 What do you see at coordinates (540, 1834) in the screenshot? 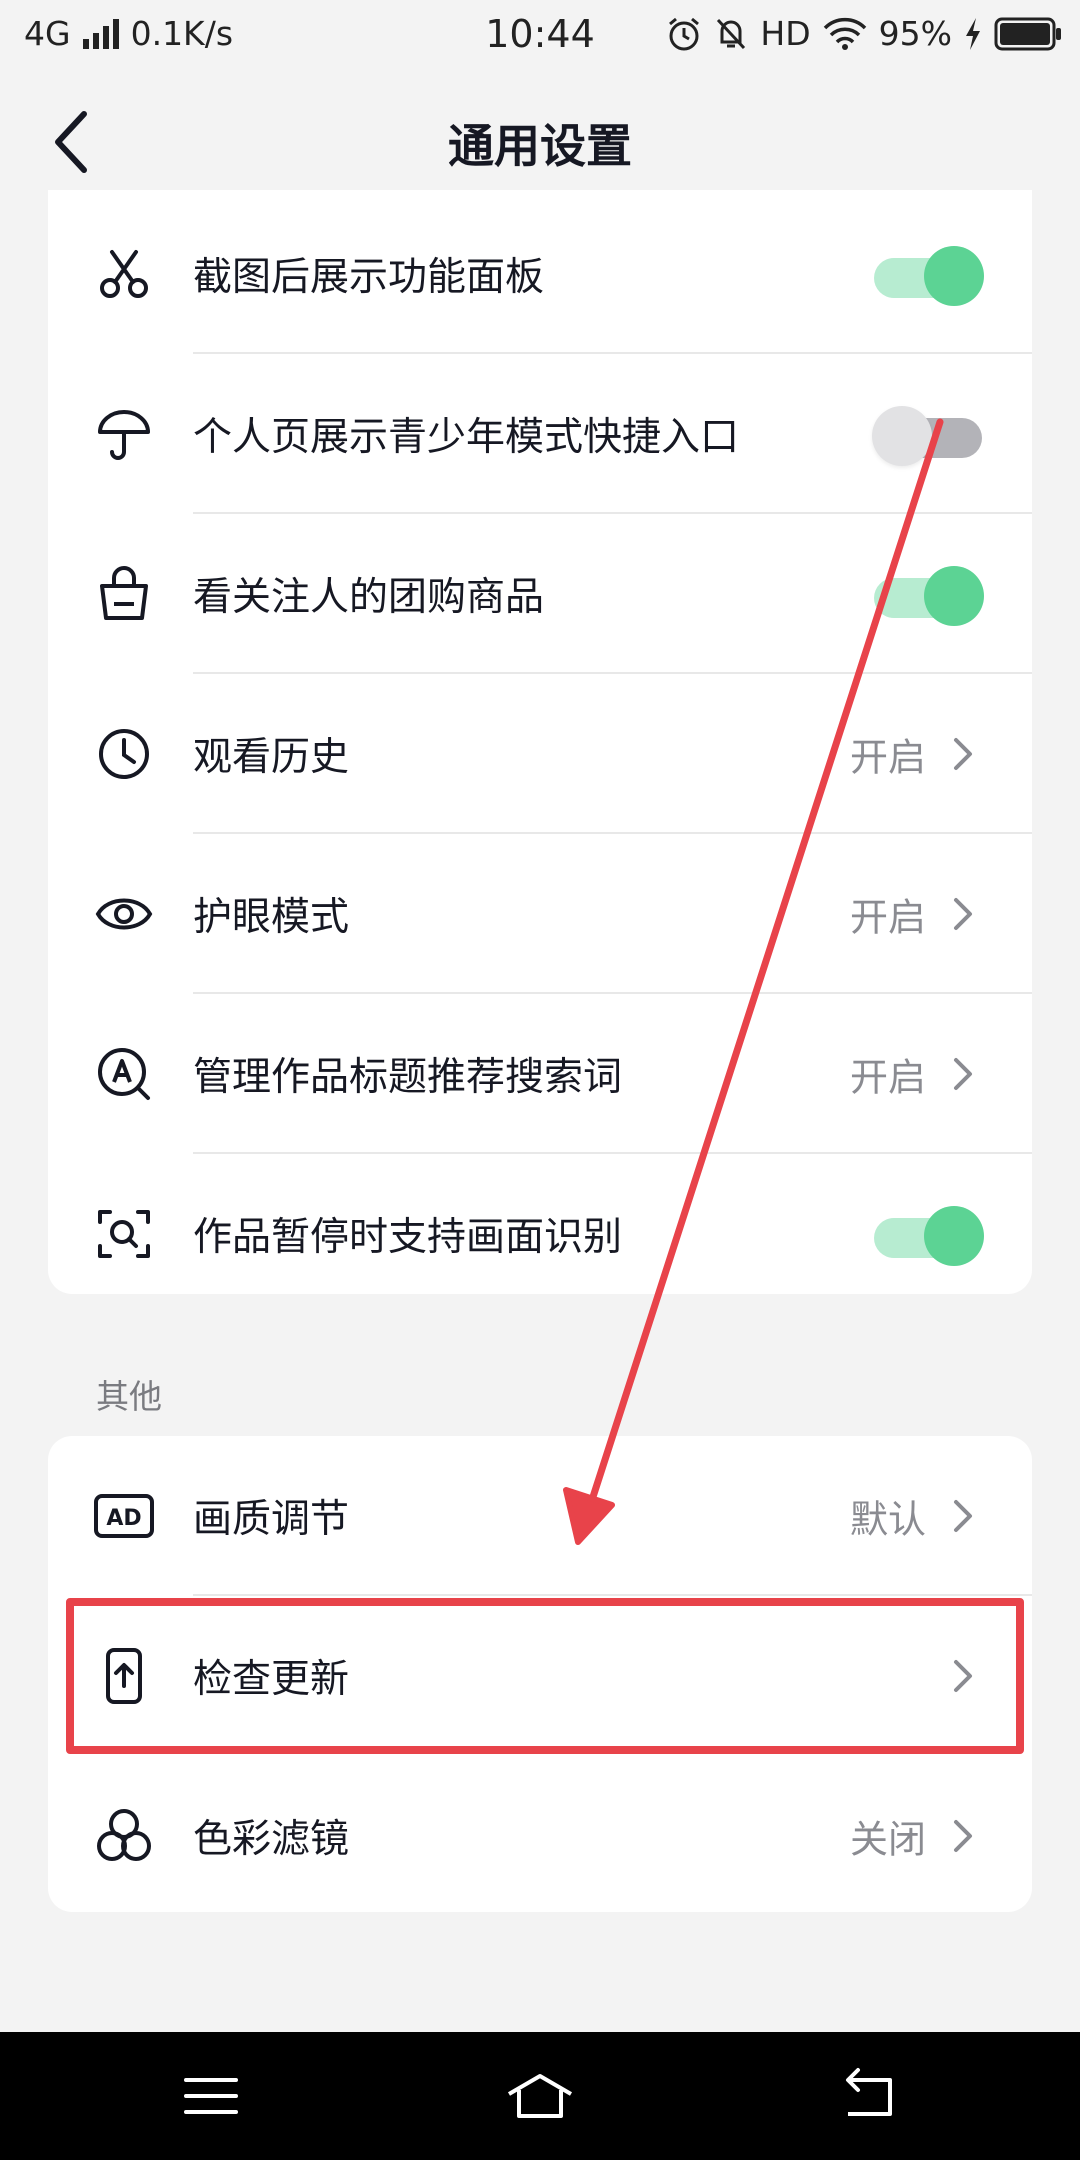
I see `setting-row-color-filter: 色彩滤镜 关闭` at bounding box center [540, 1834].